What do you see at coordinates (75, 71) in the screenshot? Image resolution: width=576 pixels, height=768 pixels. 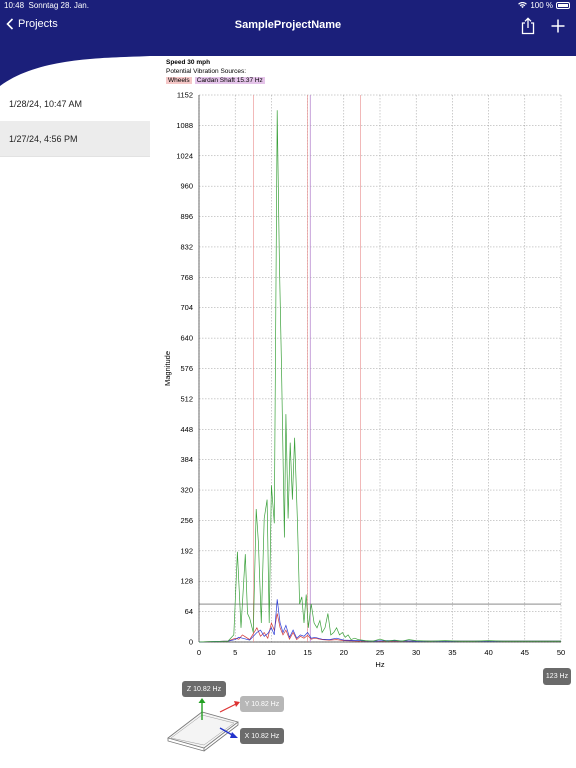 I see `sidebar-header-curve` at bounding box center [75, 71].